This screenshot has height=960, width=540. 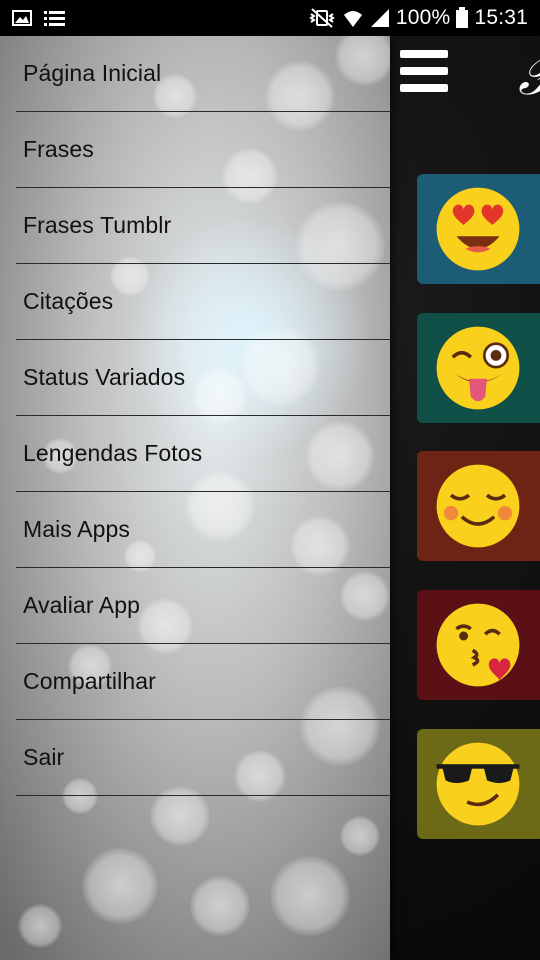 What do you see at coordinates (424, 72) in the screenshot?
I see `hamburger-menu-icon` at bounding box center [424, 72].